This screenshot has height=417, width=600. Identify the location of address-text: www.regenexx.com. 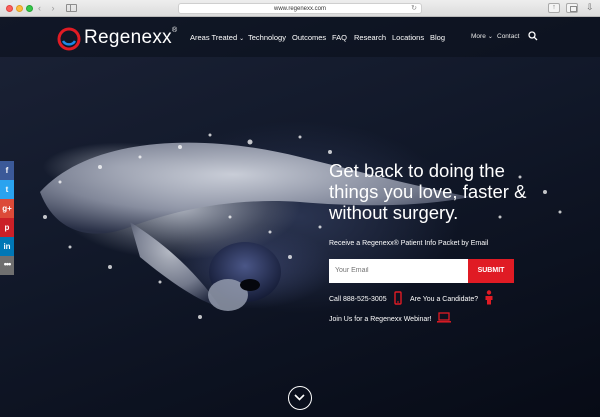
(300, 9).